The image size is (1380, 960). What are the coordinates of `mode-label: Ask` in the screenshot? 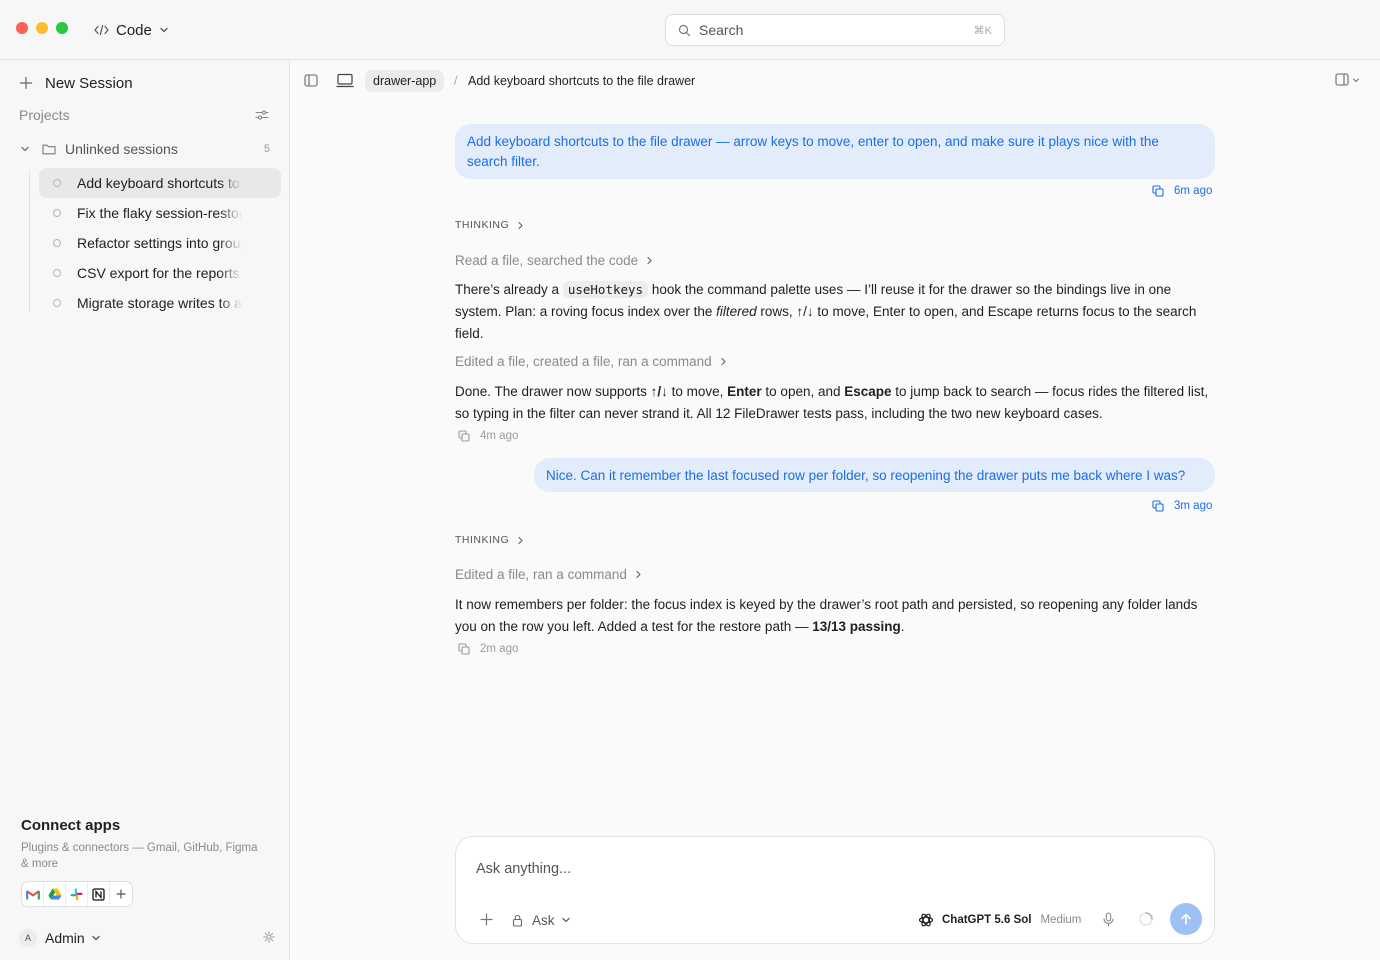 It's located at (543, 920).